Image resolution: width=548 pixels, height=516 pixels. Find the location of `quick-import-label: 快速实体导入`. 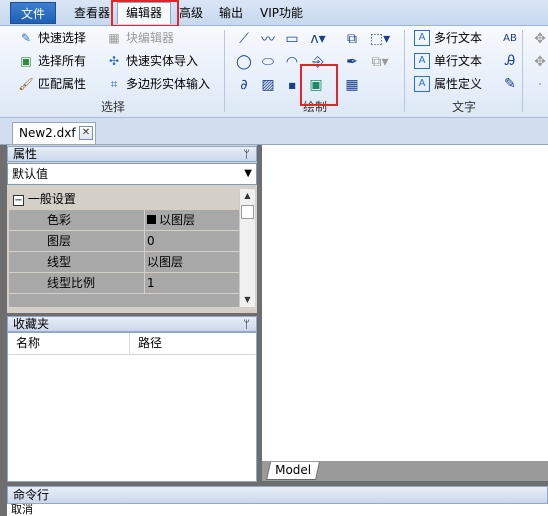

quick-import-label: 快速实体导入 is located at coordinates (162, 61).